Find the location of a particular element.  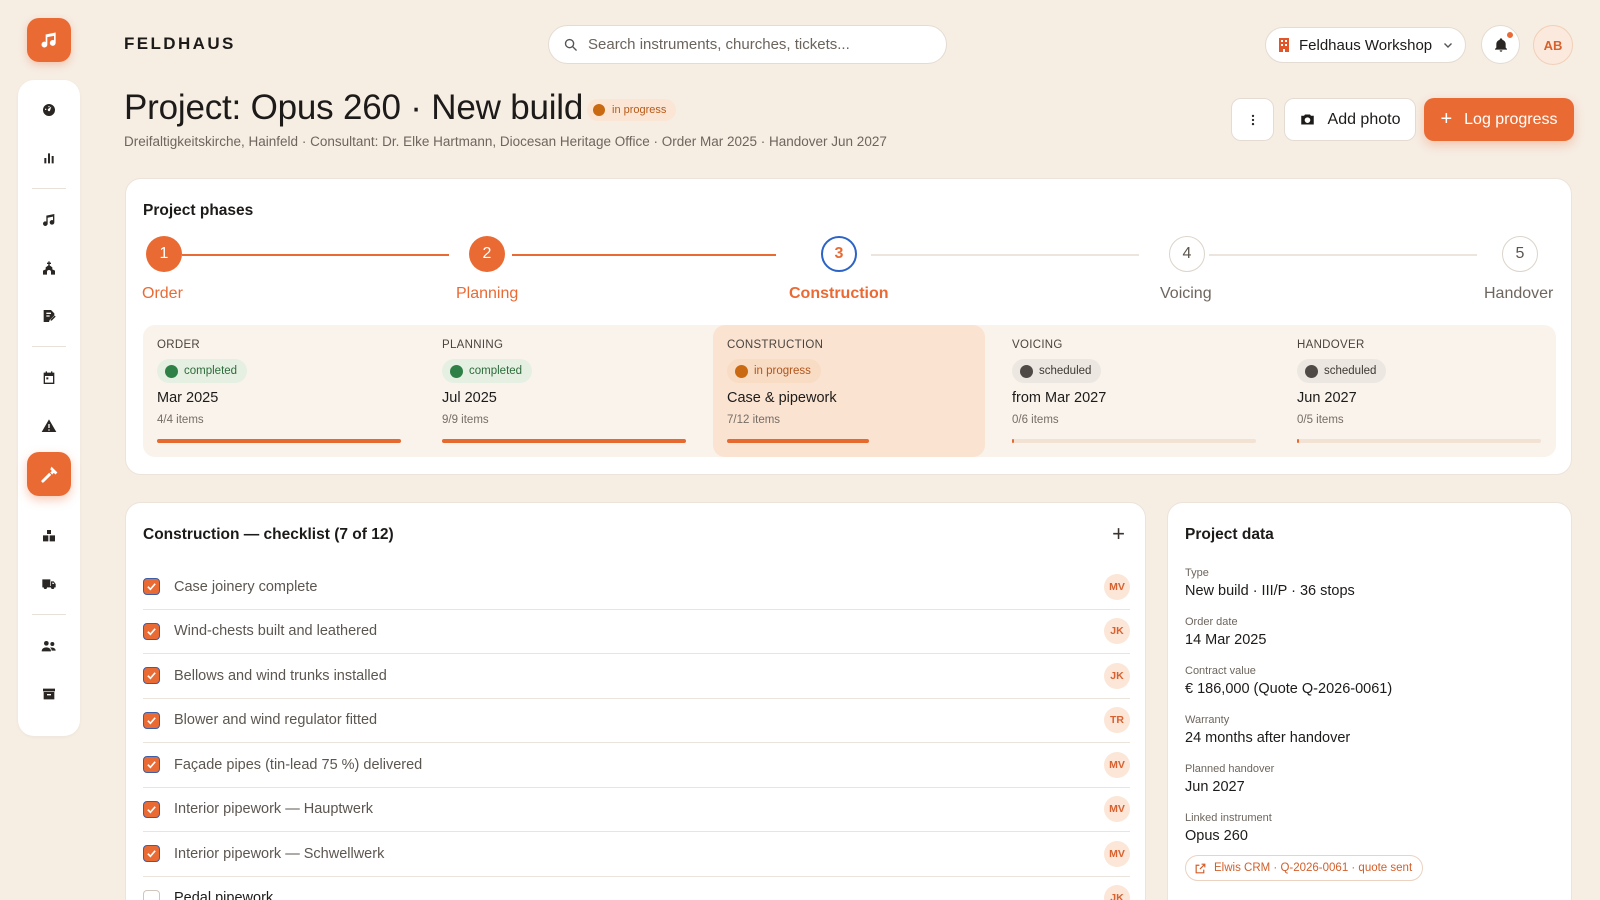

step-2-circle: 2 is located at coordinates (487, 254).